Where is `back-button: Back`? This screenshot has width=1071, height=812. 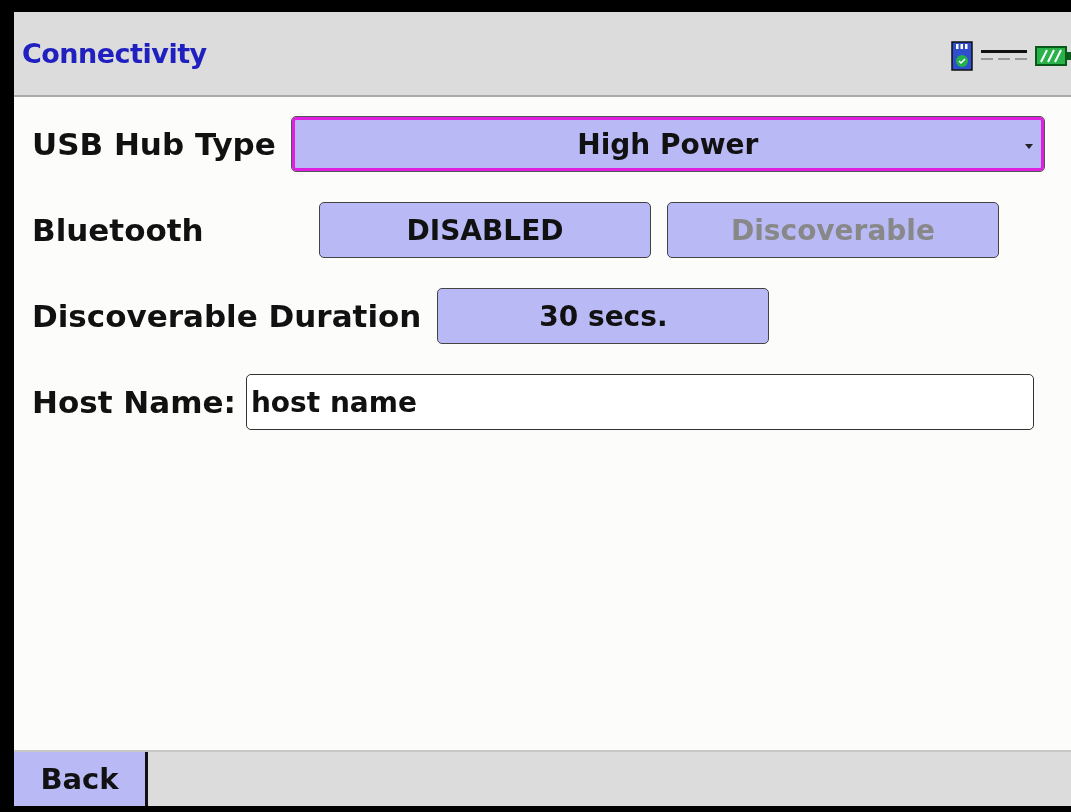
back-button: Back is located at coordinates (81, 779).